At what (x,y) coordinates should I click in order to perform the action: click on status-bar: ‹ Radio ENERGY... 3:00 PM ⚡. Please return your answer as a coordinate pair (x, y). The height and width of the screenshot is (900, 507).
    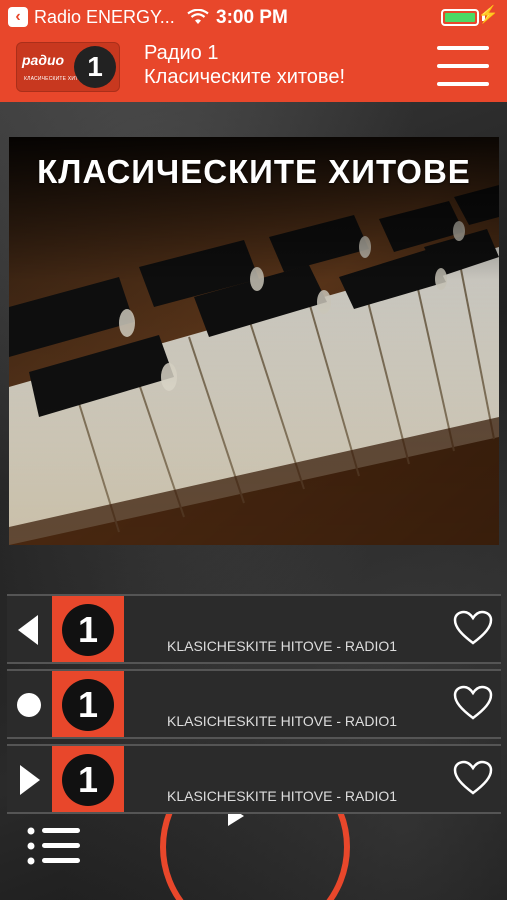
    Looking at the image, I should click on (253, 17).